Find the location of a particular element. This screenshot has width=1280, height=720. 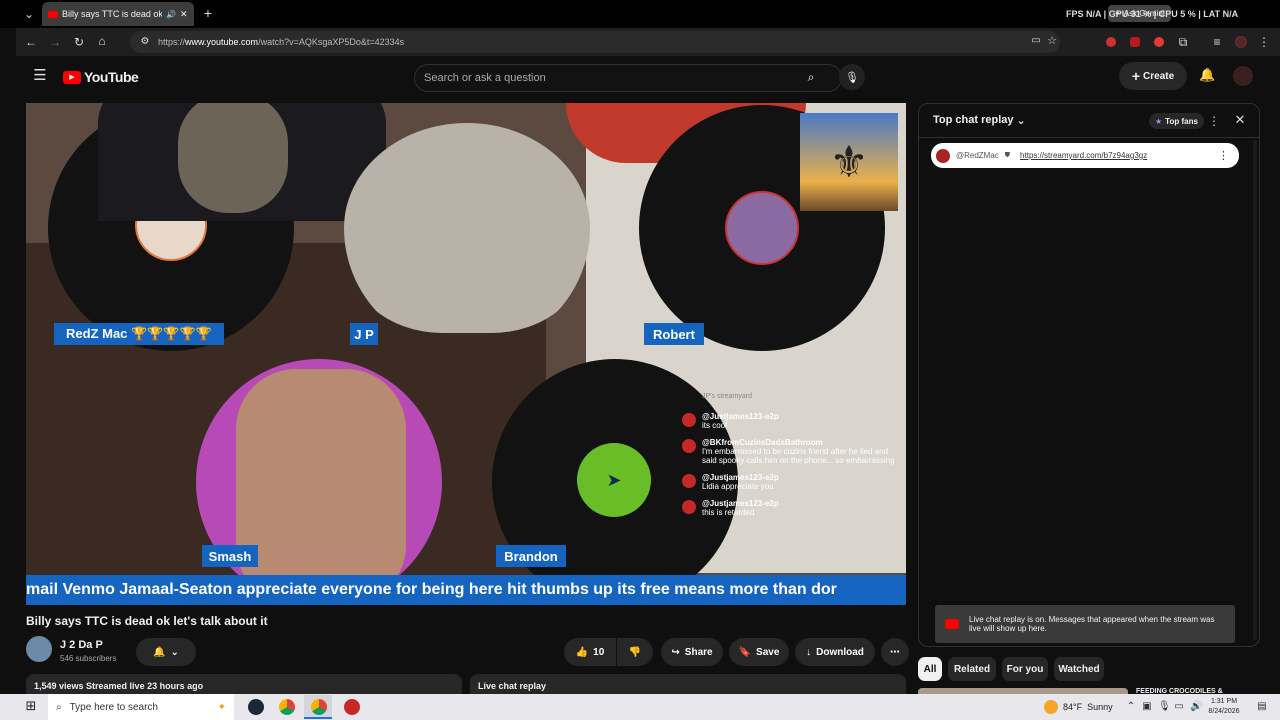

app-red-icon is located at coordinates (352, 707).